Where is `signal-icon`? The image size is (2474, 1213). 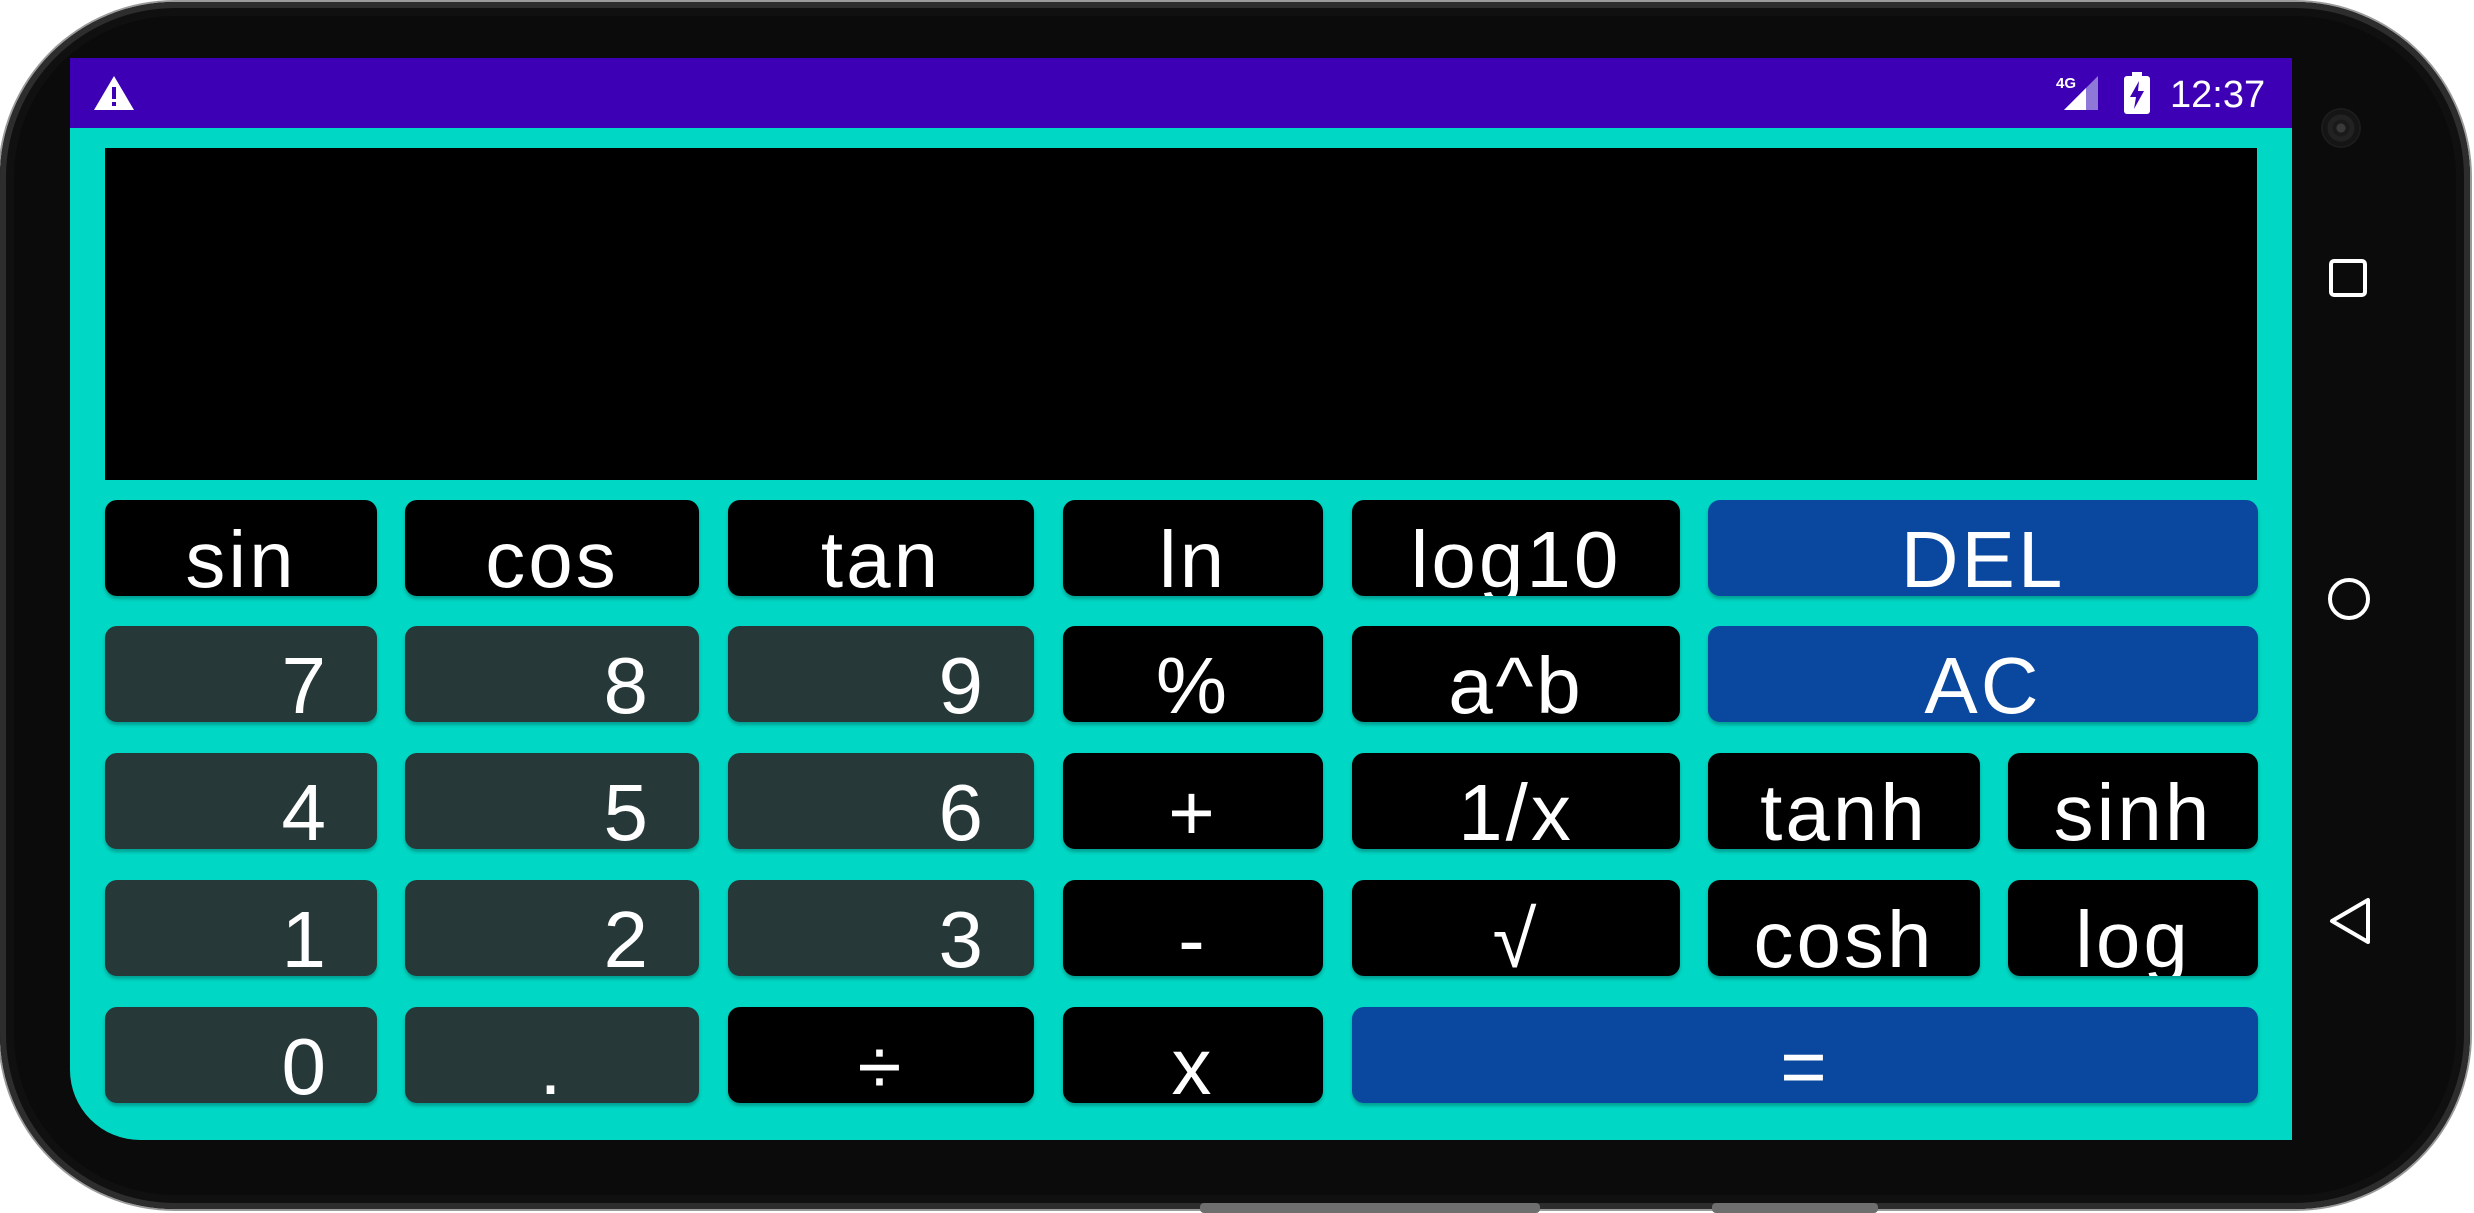
signal-icon is located at coordinates (2081, 93).